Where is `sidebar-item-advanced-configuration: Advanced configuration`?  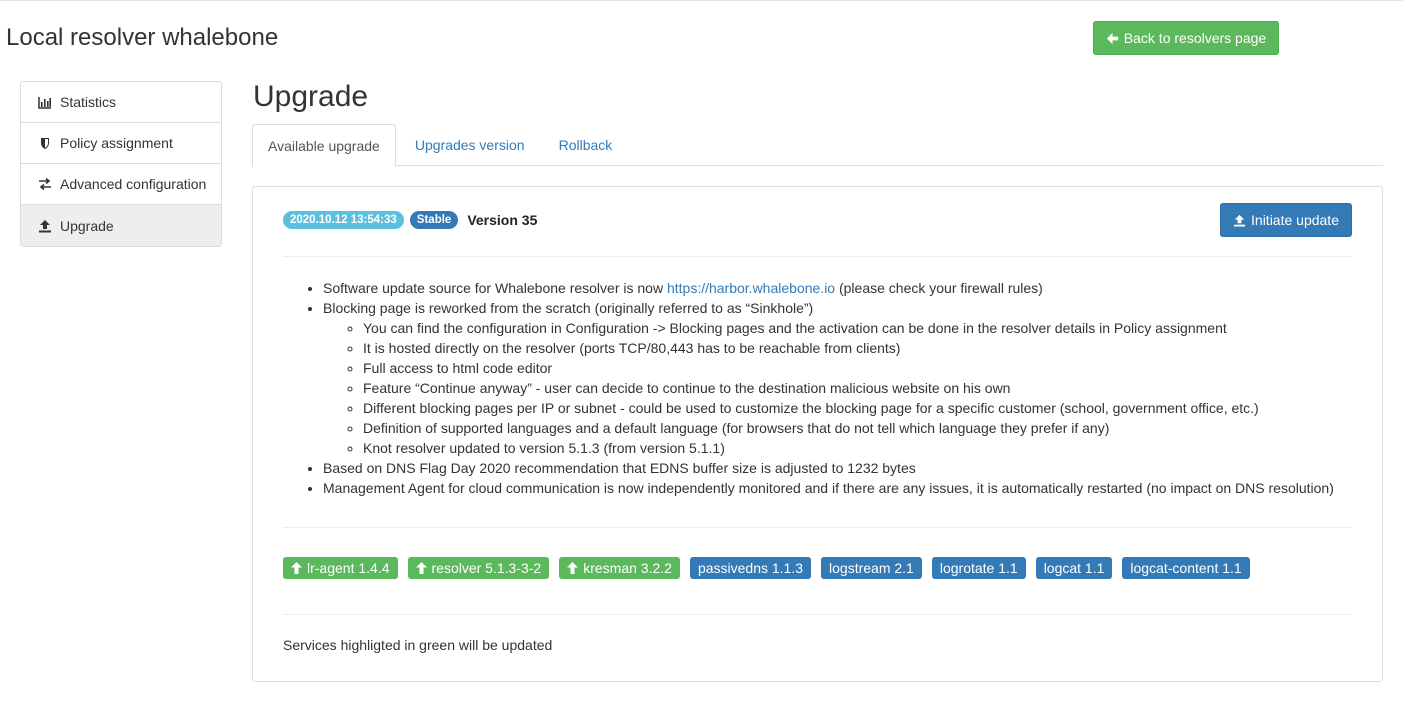
sidebar-item-advanced-configuration: Advanced configuration is located at coordinates (121, 184).